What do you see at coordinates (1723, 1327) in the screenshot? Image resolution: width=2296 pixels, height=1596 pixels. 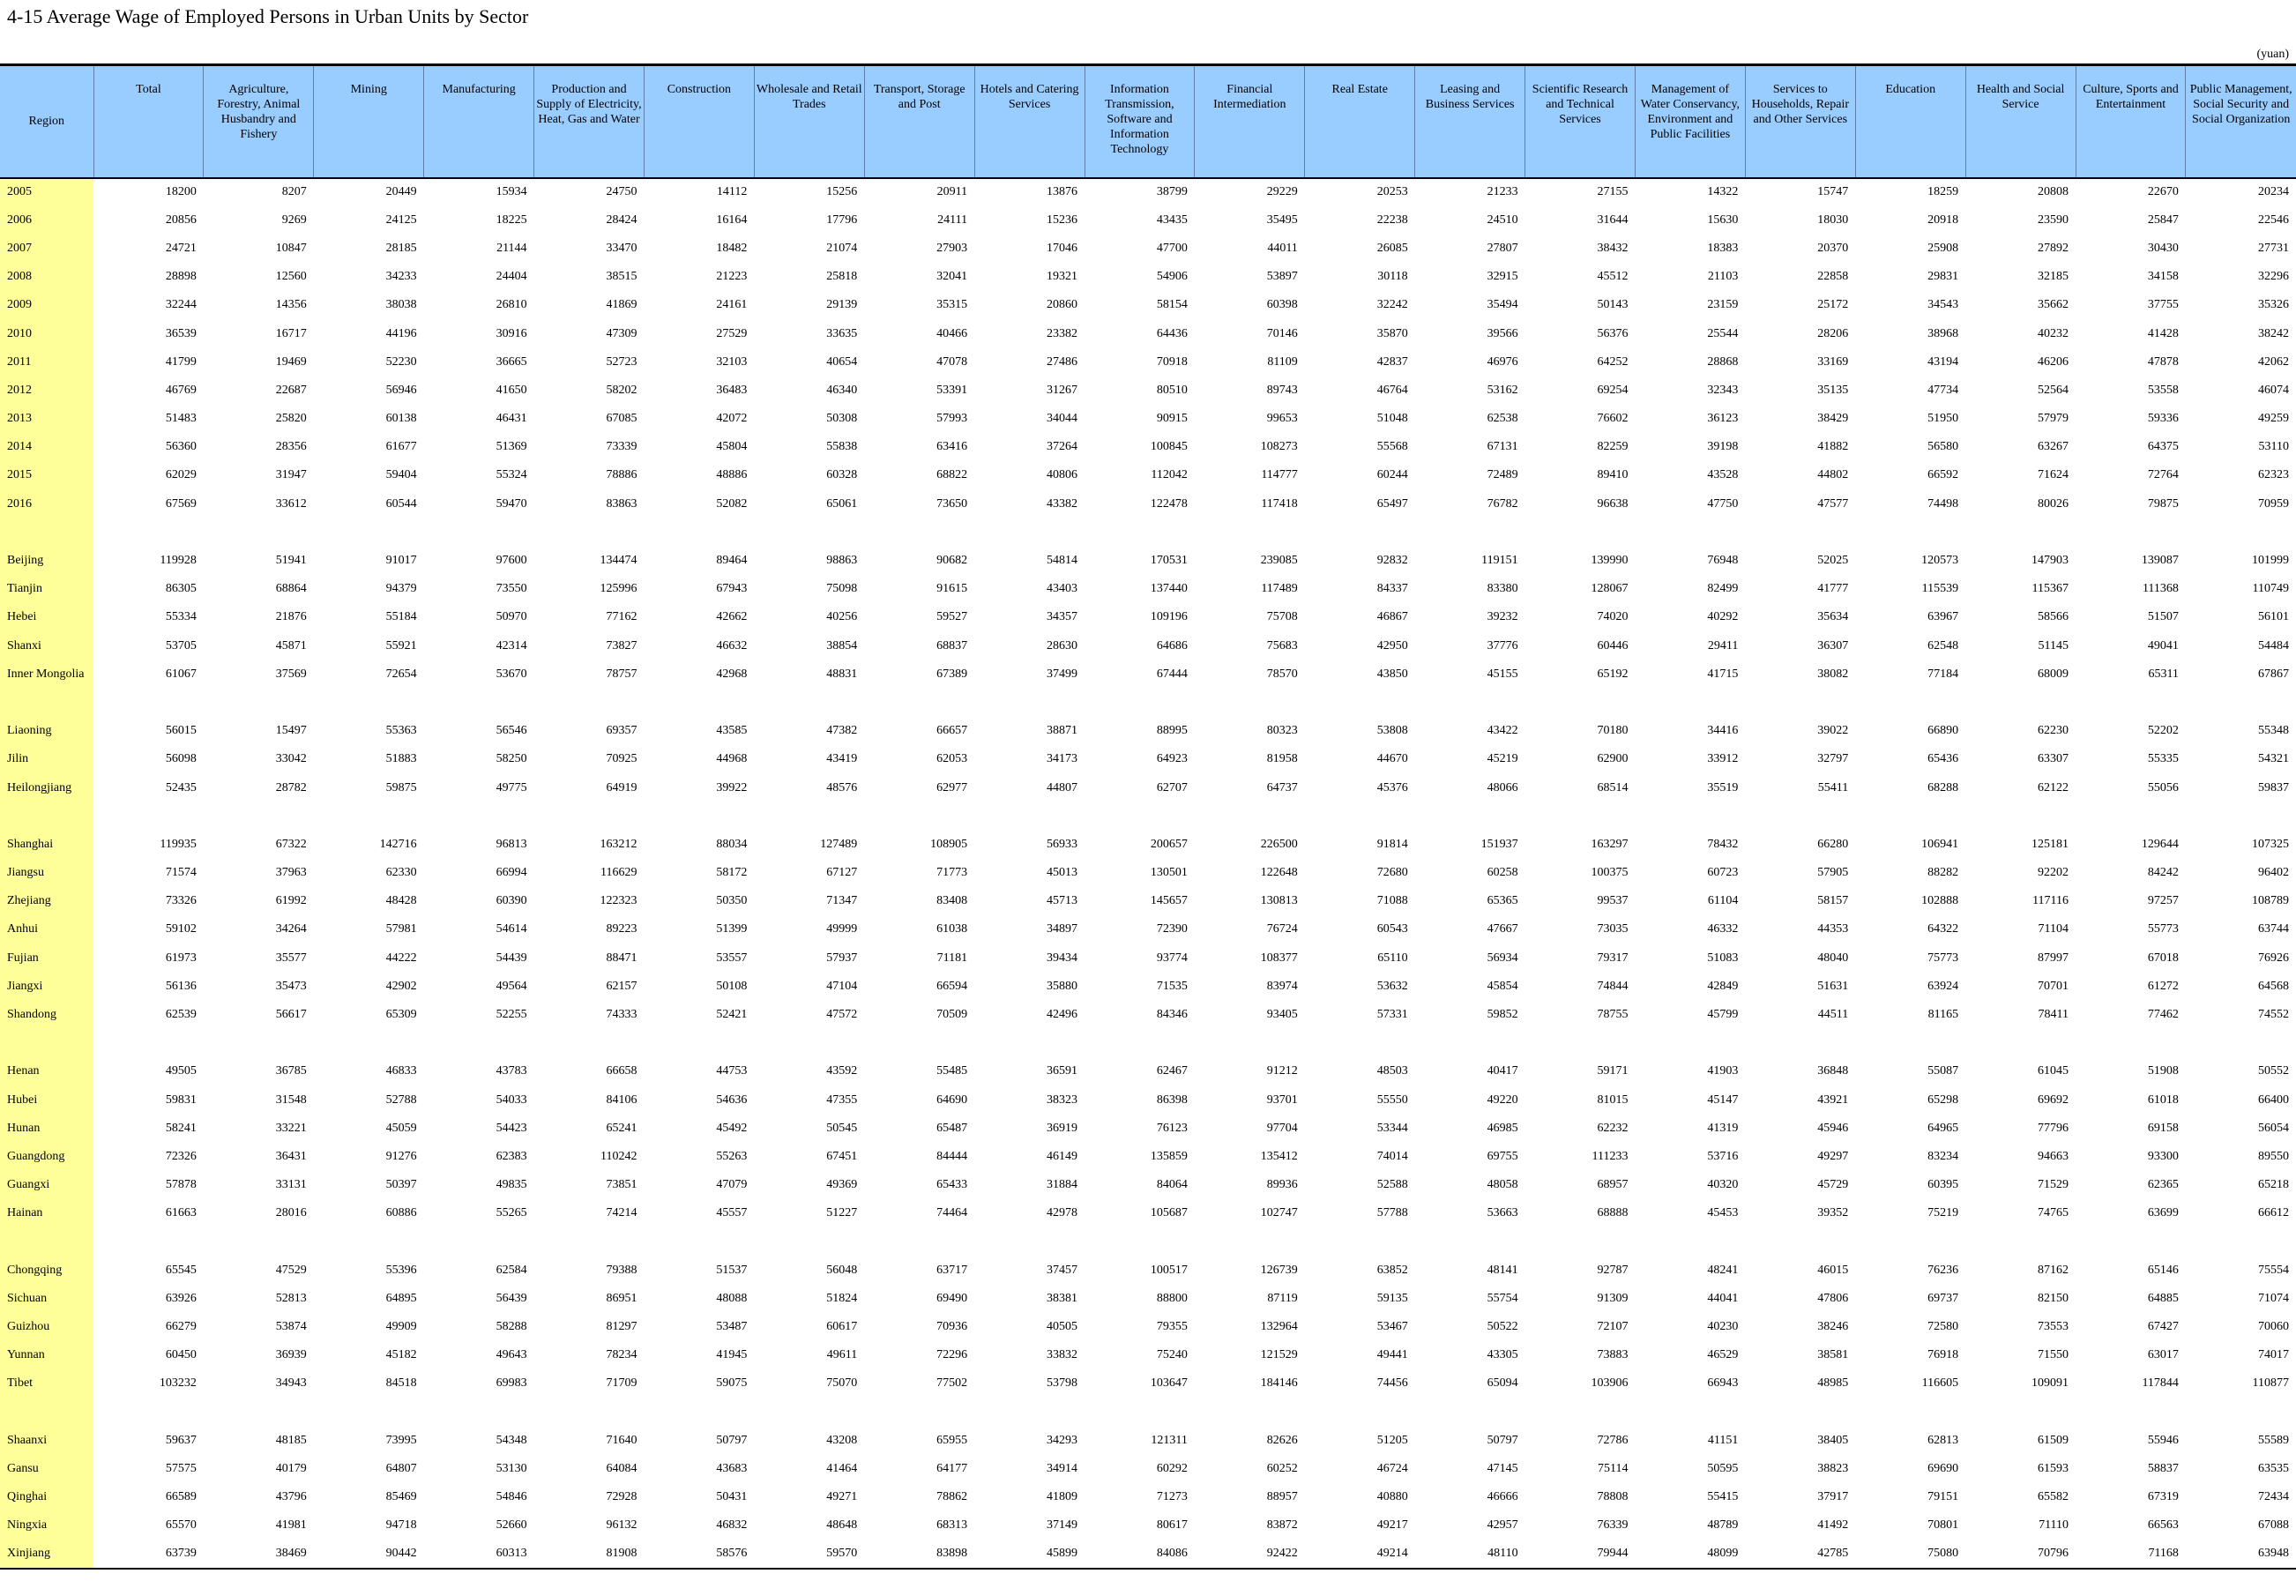 I see `value-cell: 40230` at bounding box center [1723, 1327].